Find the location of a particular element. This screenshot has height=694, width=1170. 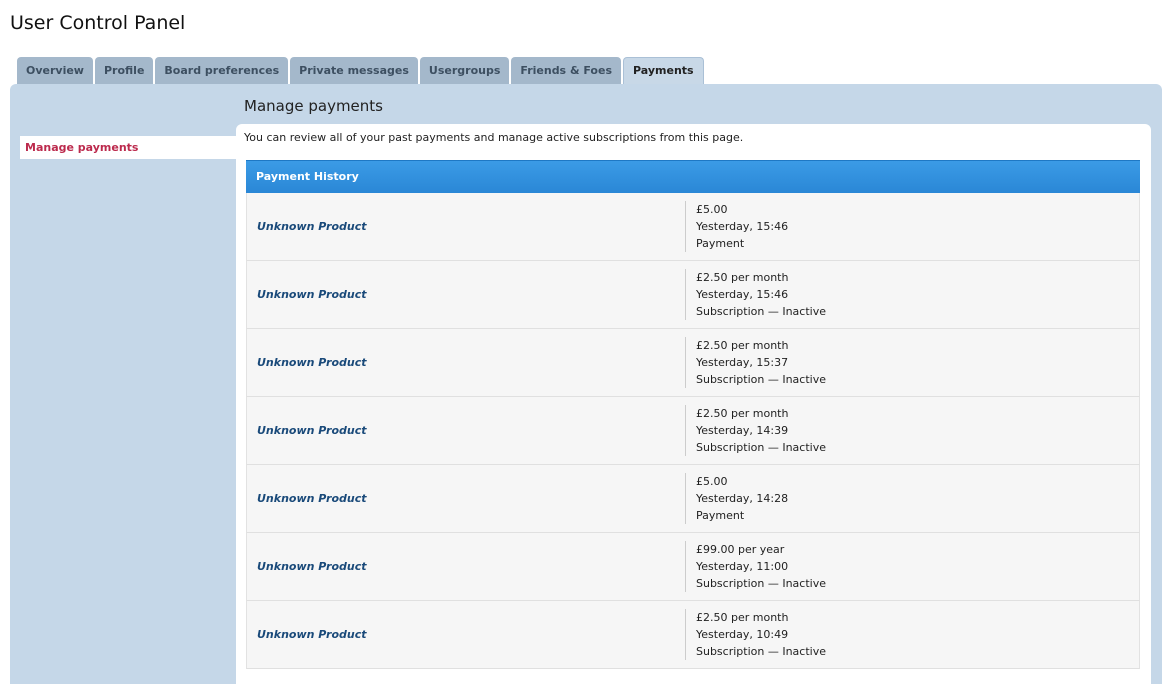

tab-friends-foes: Friends & Foes is located at coordinates (566, 70).